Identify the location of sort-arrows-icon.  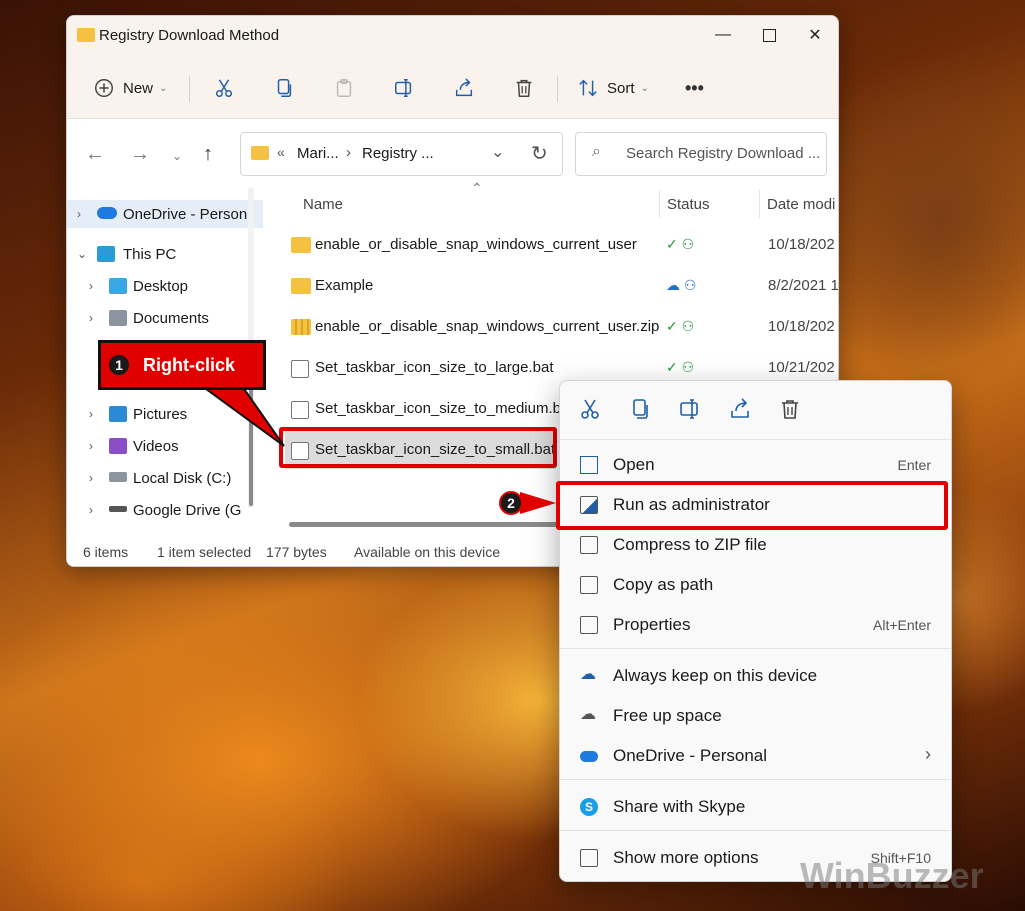
(588, 88).